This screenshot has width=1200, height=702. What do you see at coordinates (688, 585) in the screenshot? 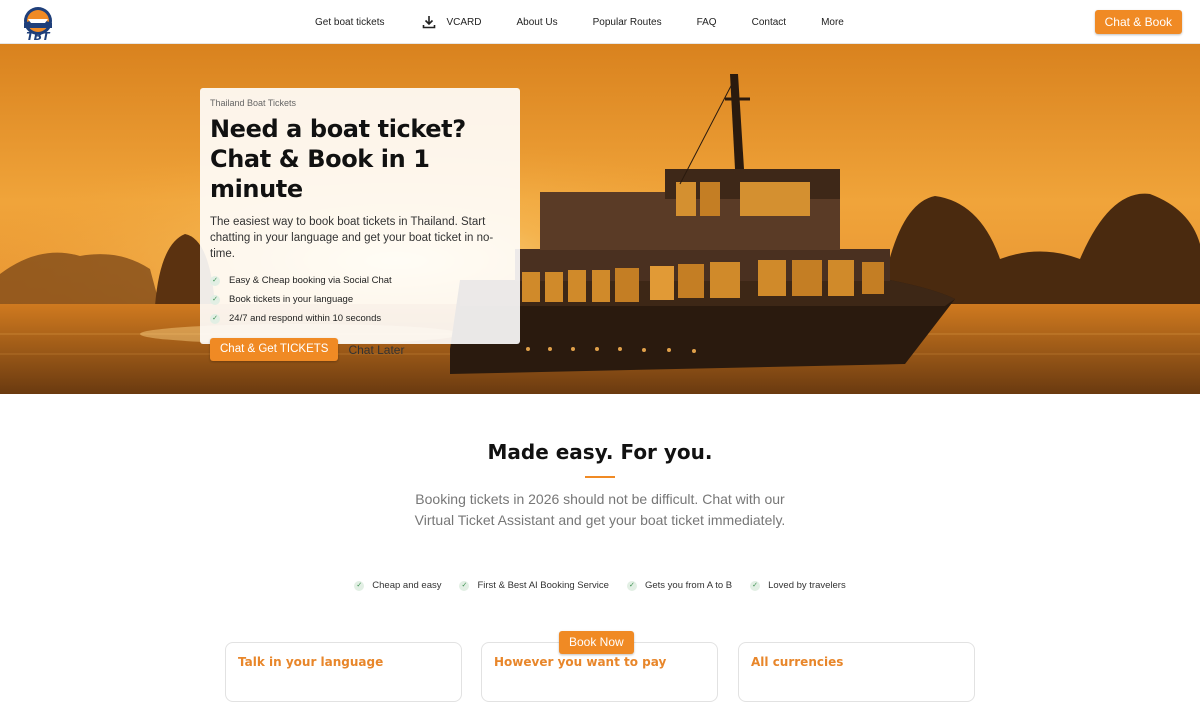
I see `perk-label: Gets you from A to B` at bounding box center [688, 585].